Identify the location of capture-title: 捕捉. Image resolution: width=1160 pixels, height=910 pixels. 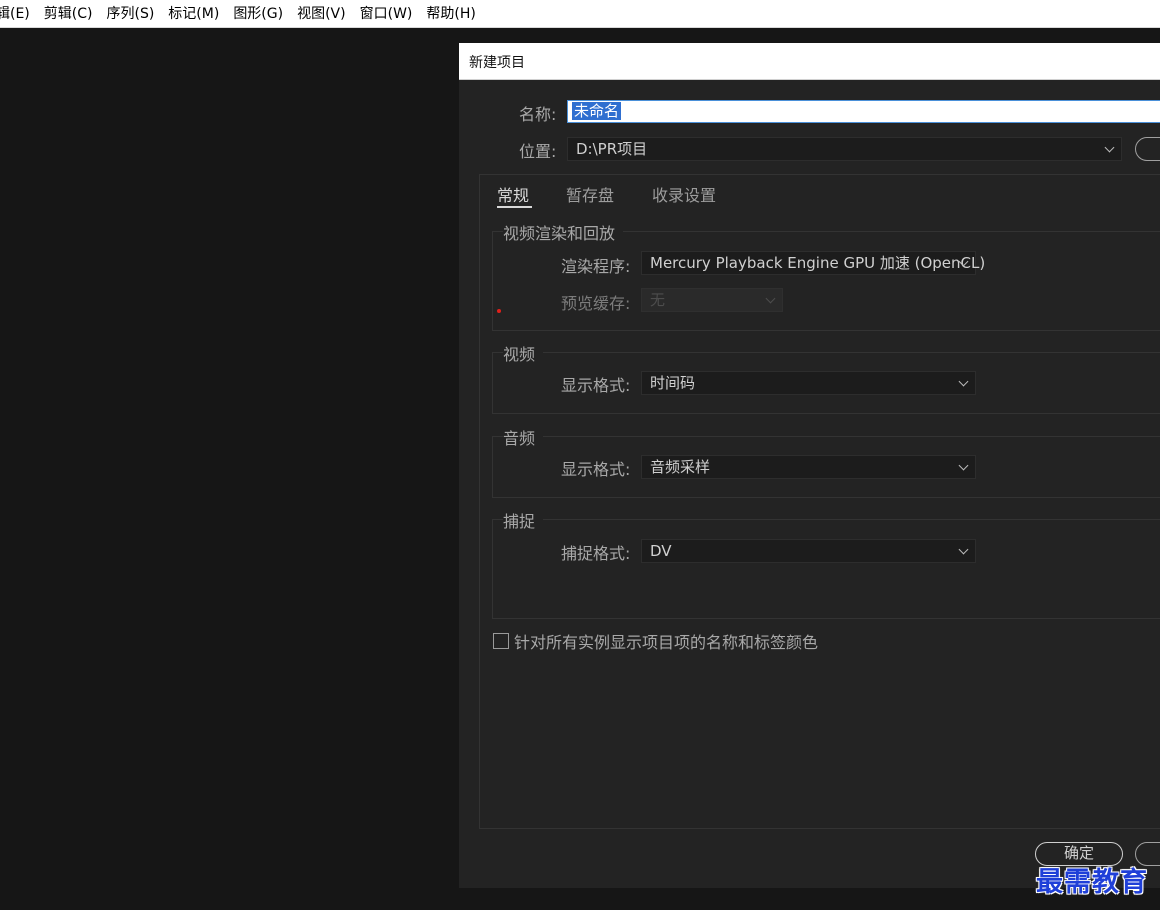
(523, 520).